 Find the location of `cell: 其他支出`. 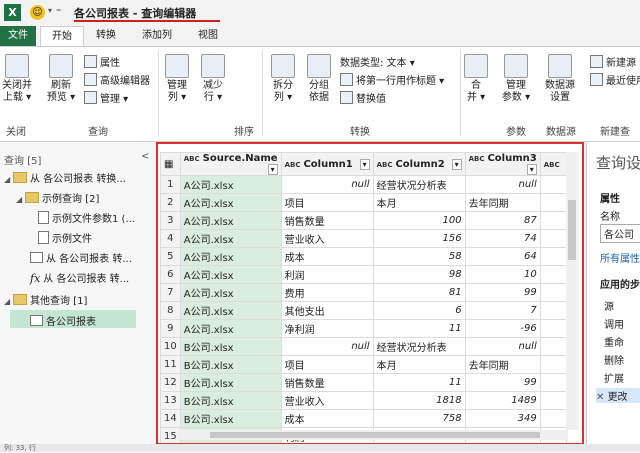

cell: 其他支出 is located at coordinates (327, 310).